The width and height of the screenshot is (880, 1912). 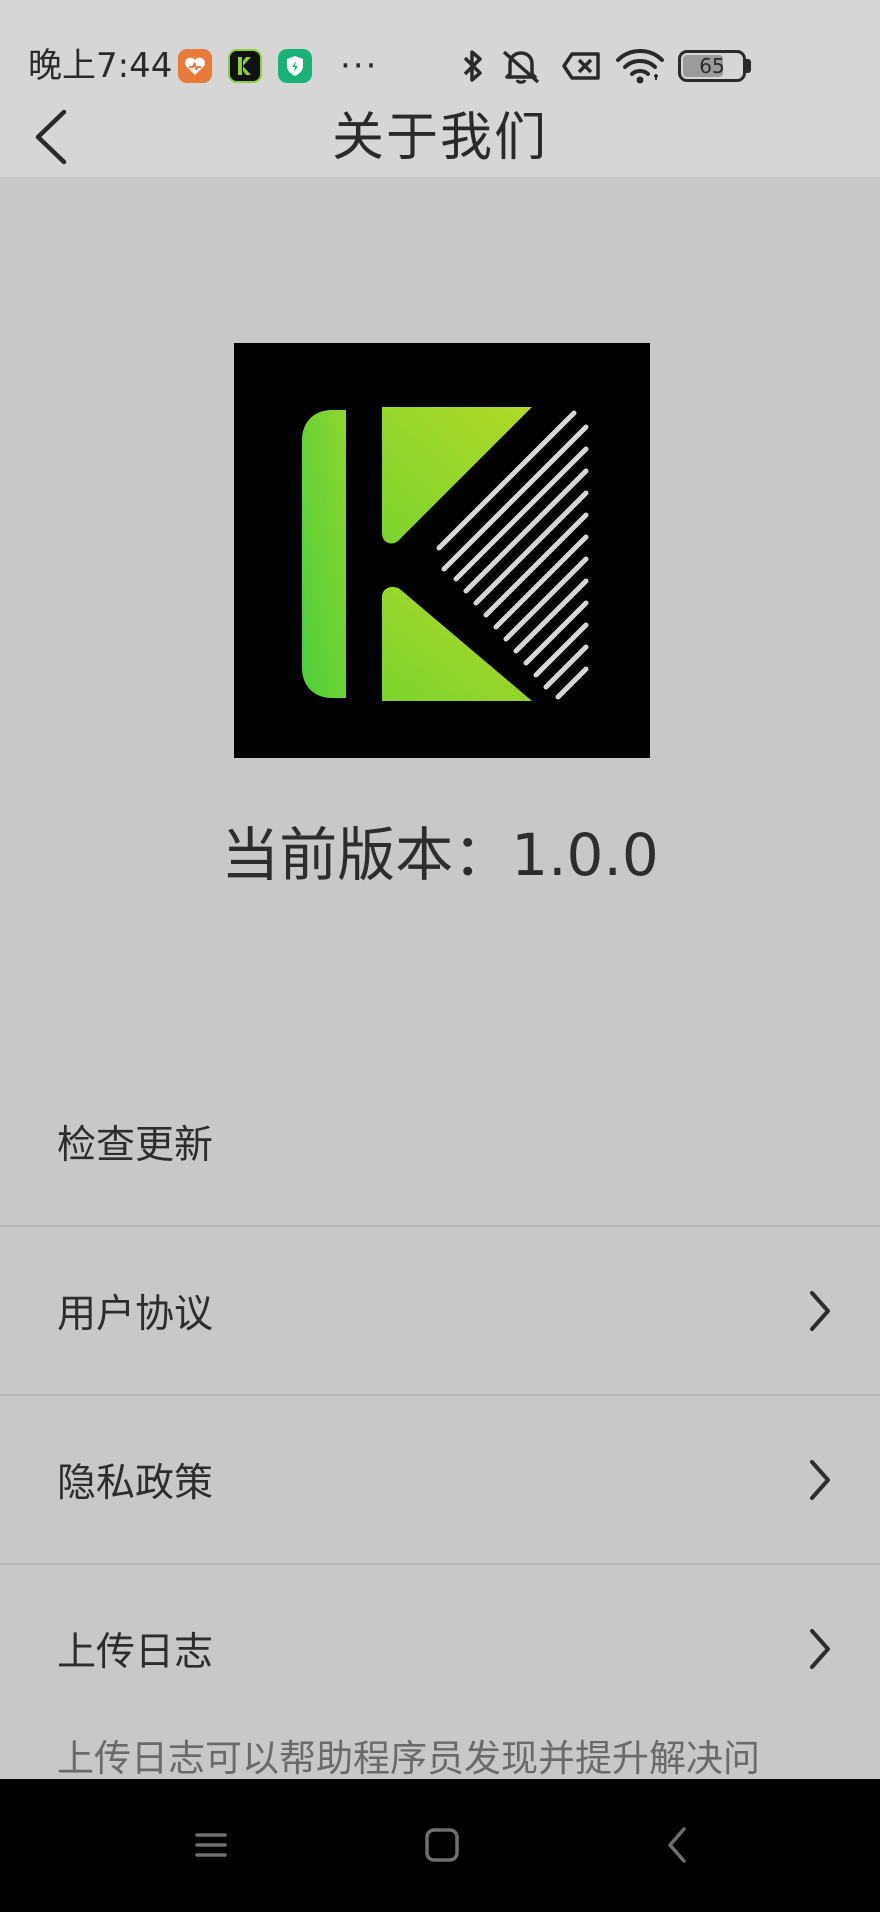 I want to click on back-button, so click(x=52, y=136).